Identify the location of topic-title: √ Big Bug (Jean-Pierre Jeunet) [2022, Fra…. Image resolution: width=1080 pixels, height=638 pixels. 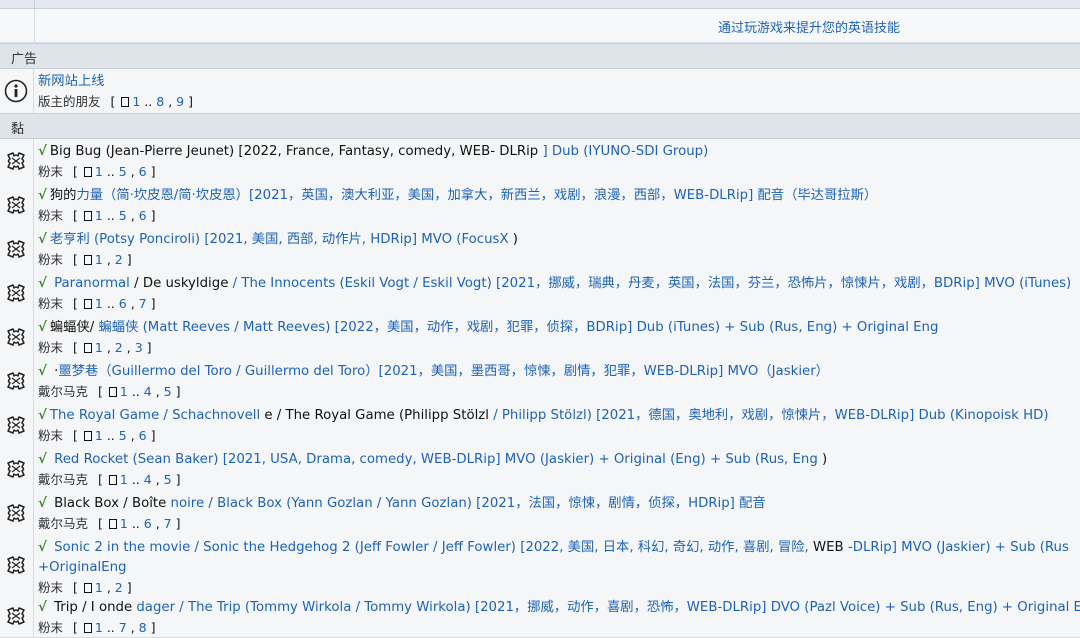
(559, 152).